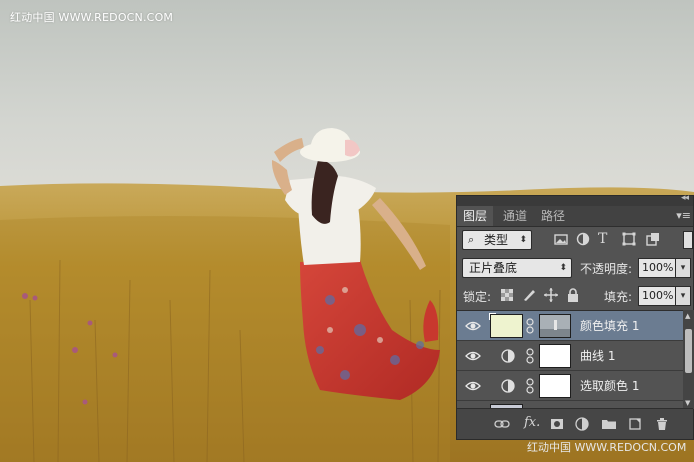 The height and width of the screenshot is (462, 694). Describe the element at coordinates (515, 216) in the screenshot. I see `tab-channels: 通道` at that location.